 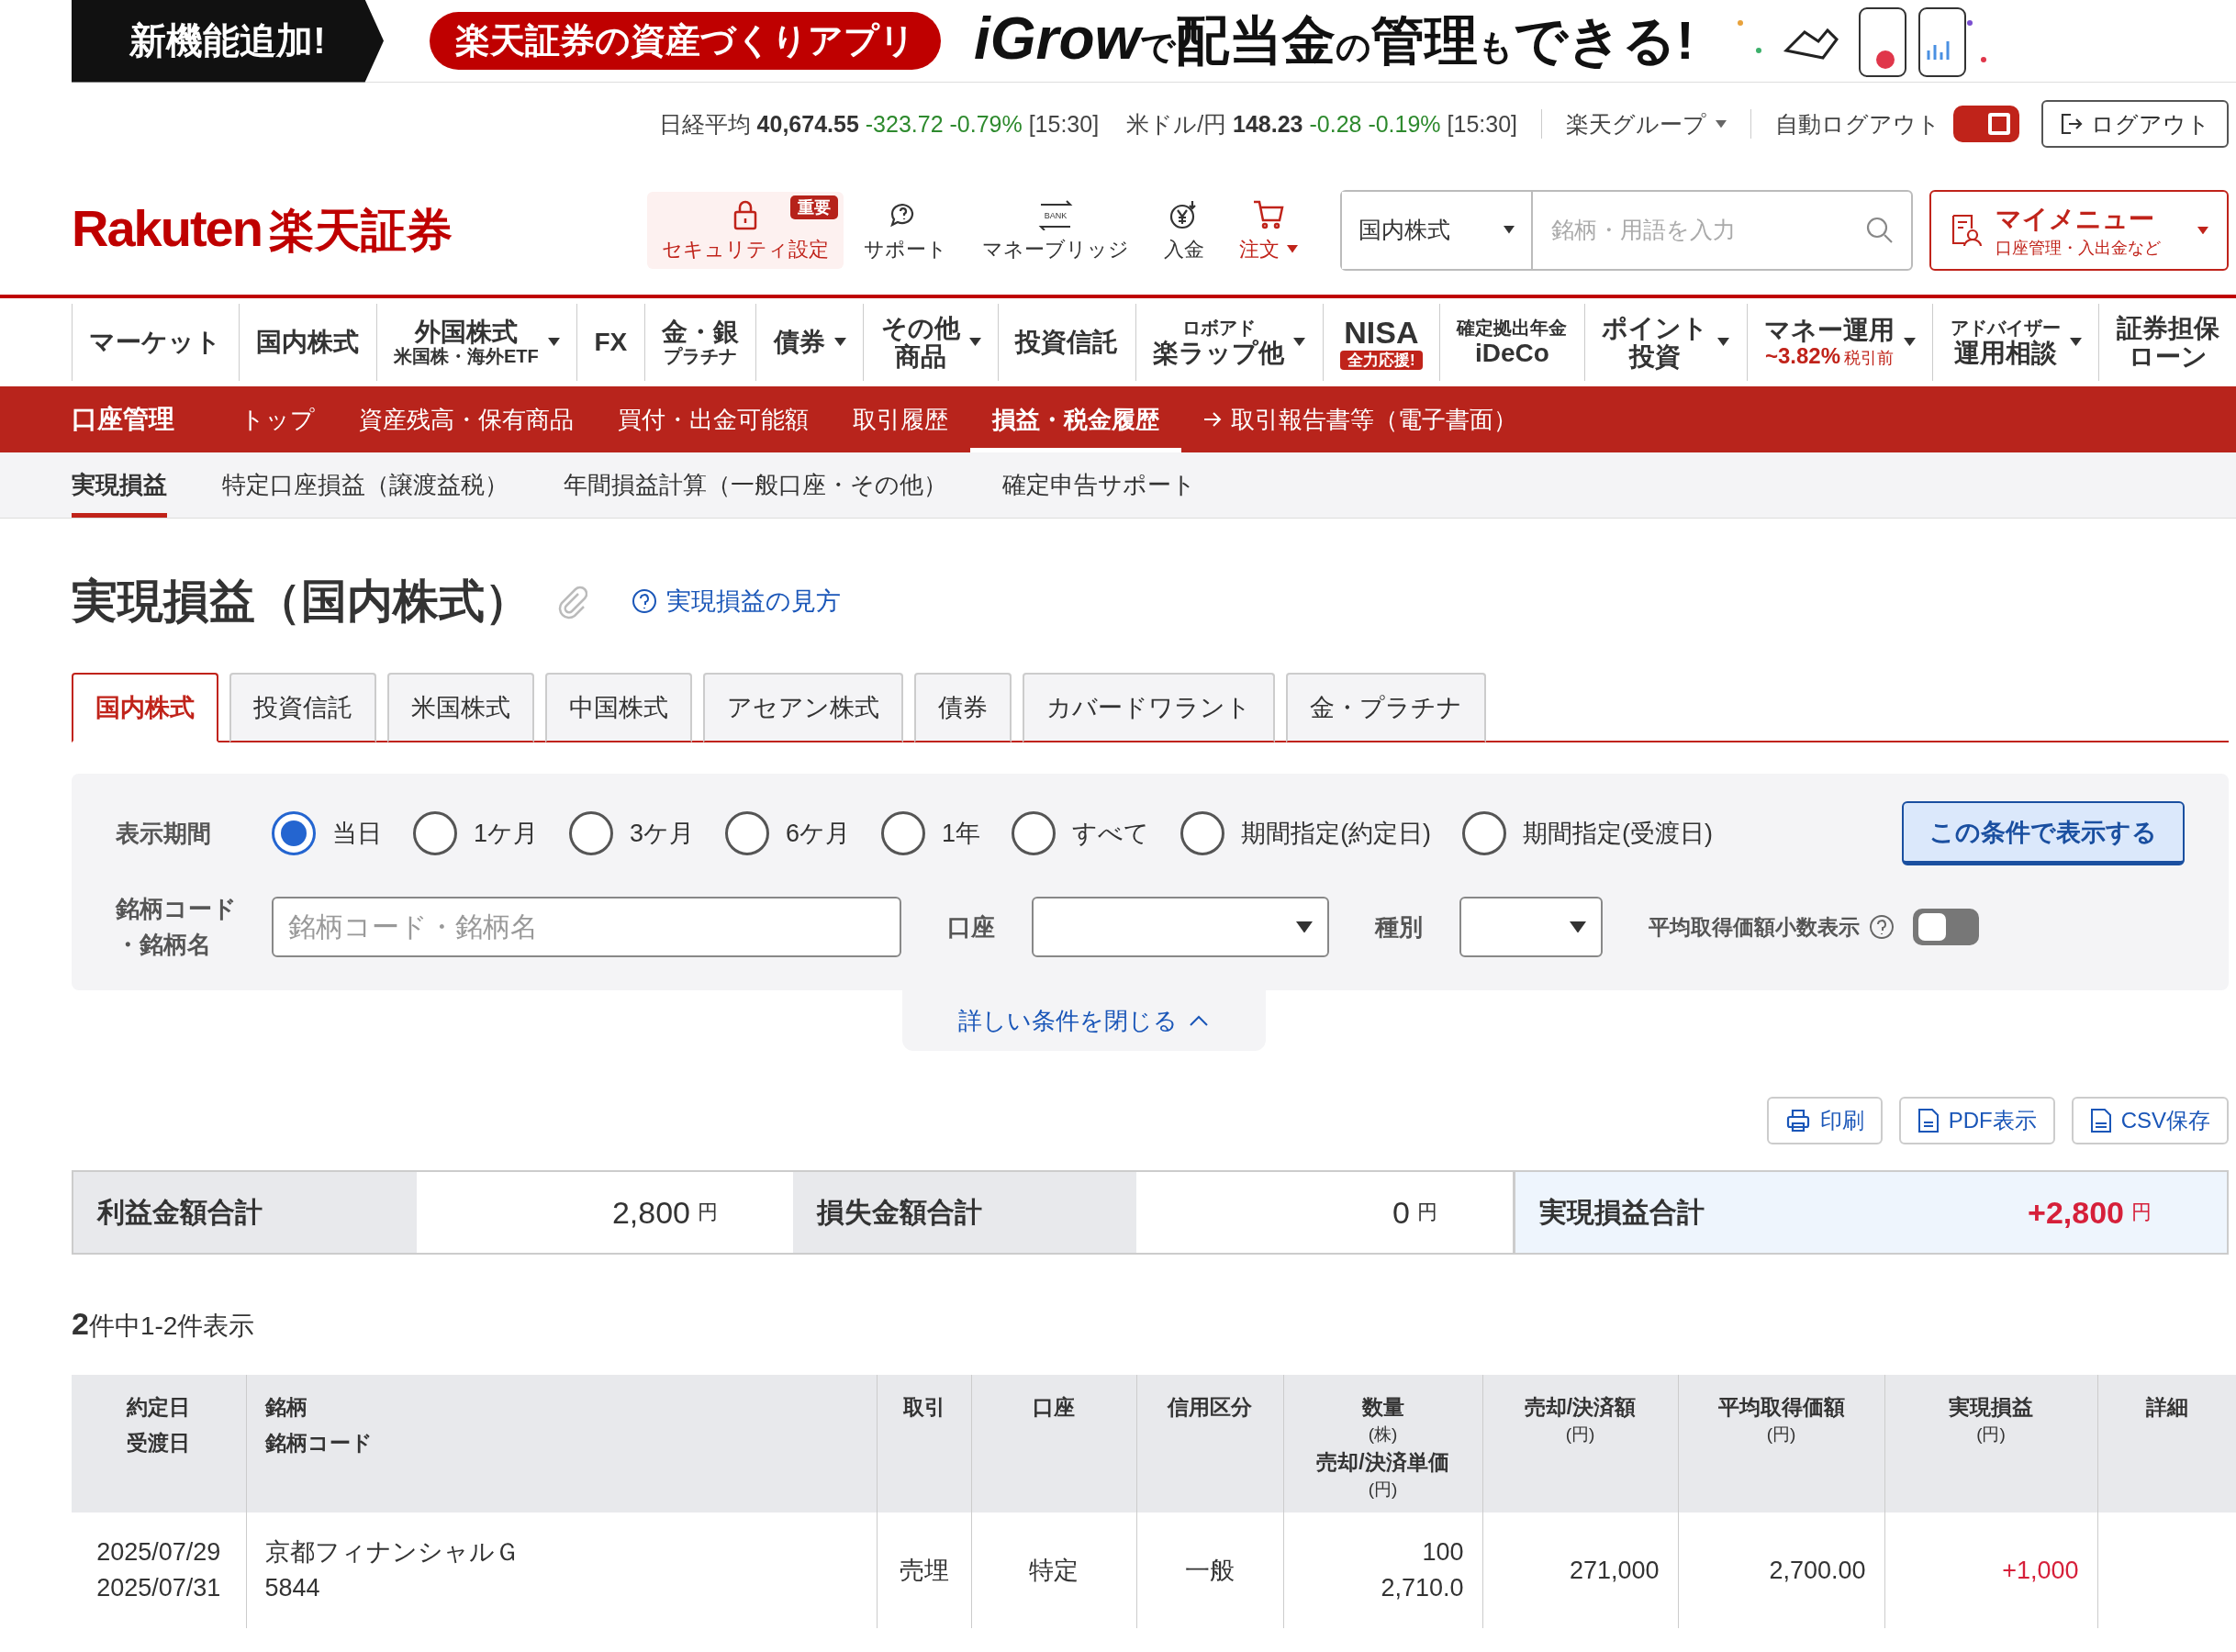 I want to click on code-input-field: 銘柄コード・銘柄名, so click(x=586, y=927).